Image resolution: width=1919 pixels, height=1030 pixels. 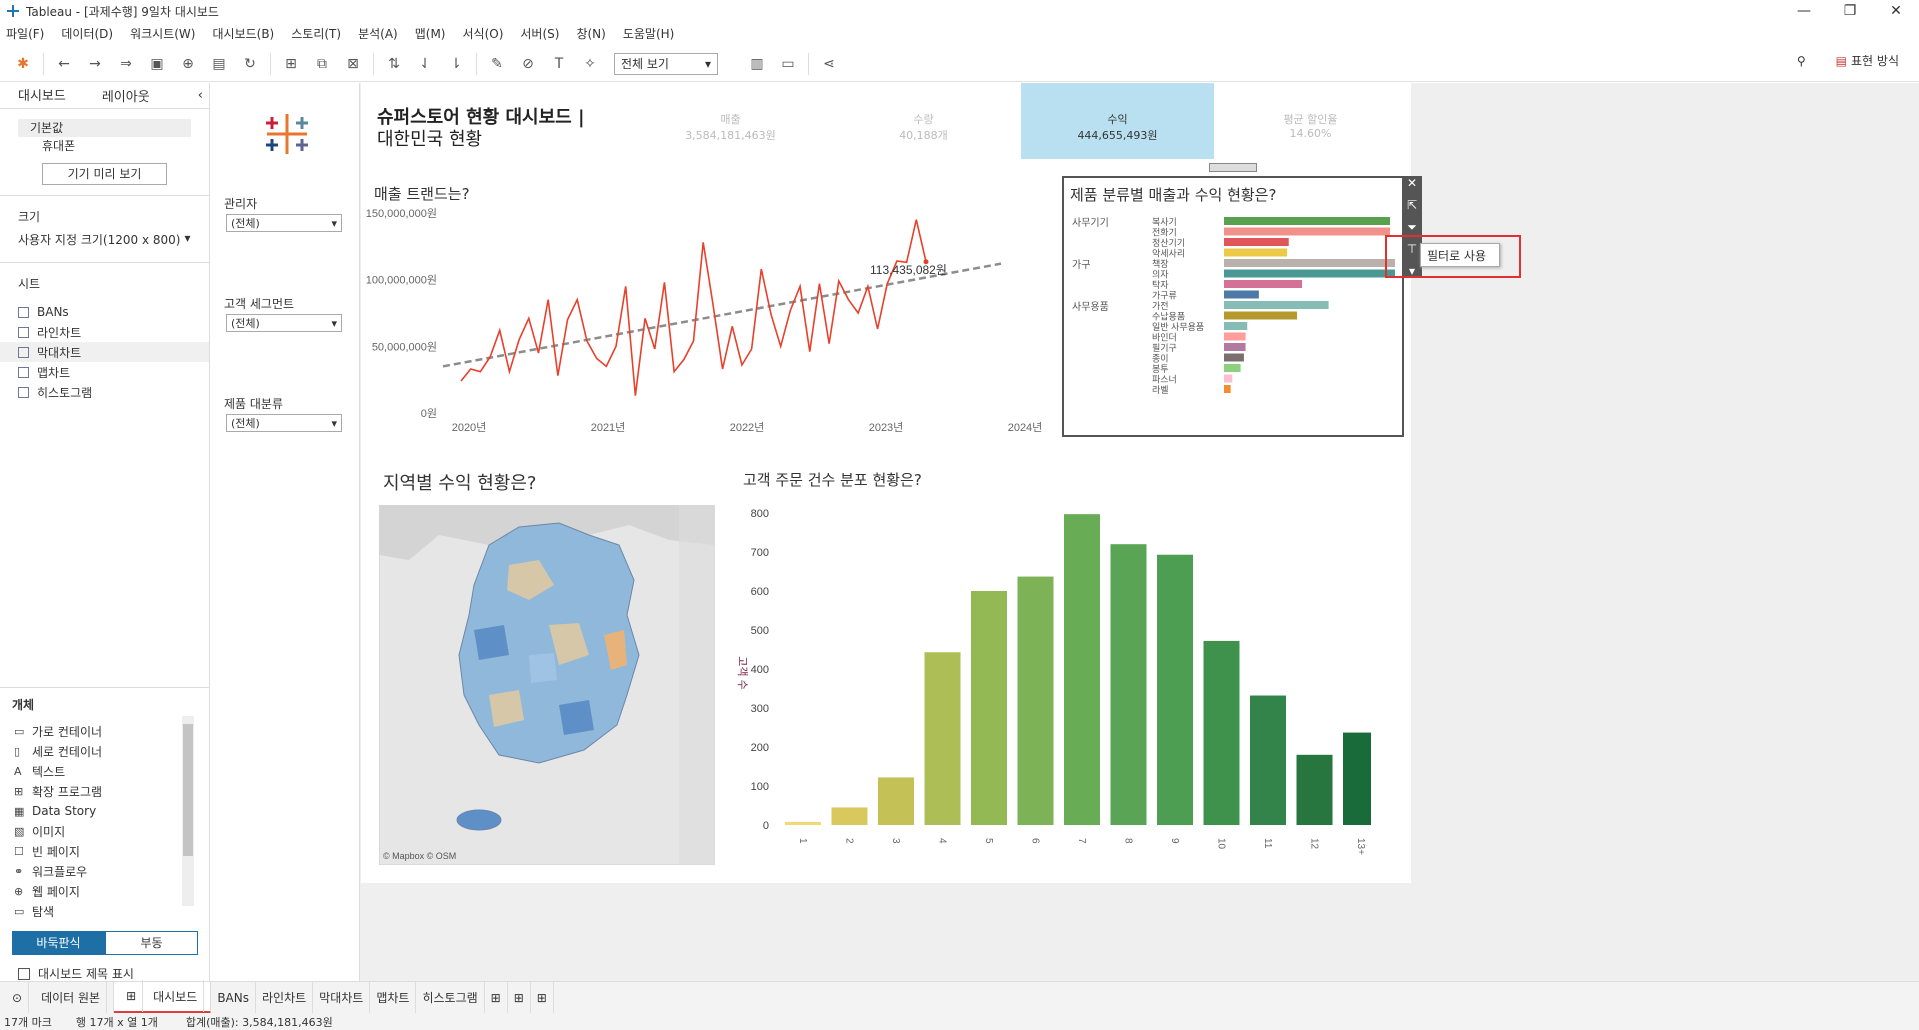 I want to click on pause-updates-icon: ▤, so click(x=219, y=64).